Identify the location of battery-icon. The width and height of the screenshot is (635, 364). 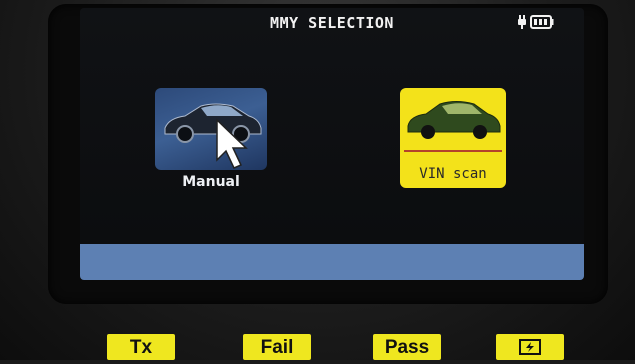
(542, 22).